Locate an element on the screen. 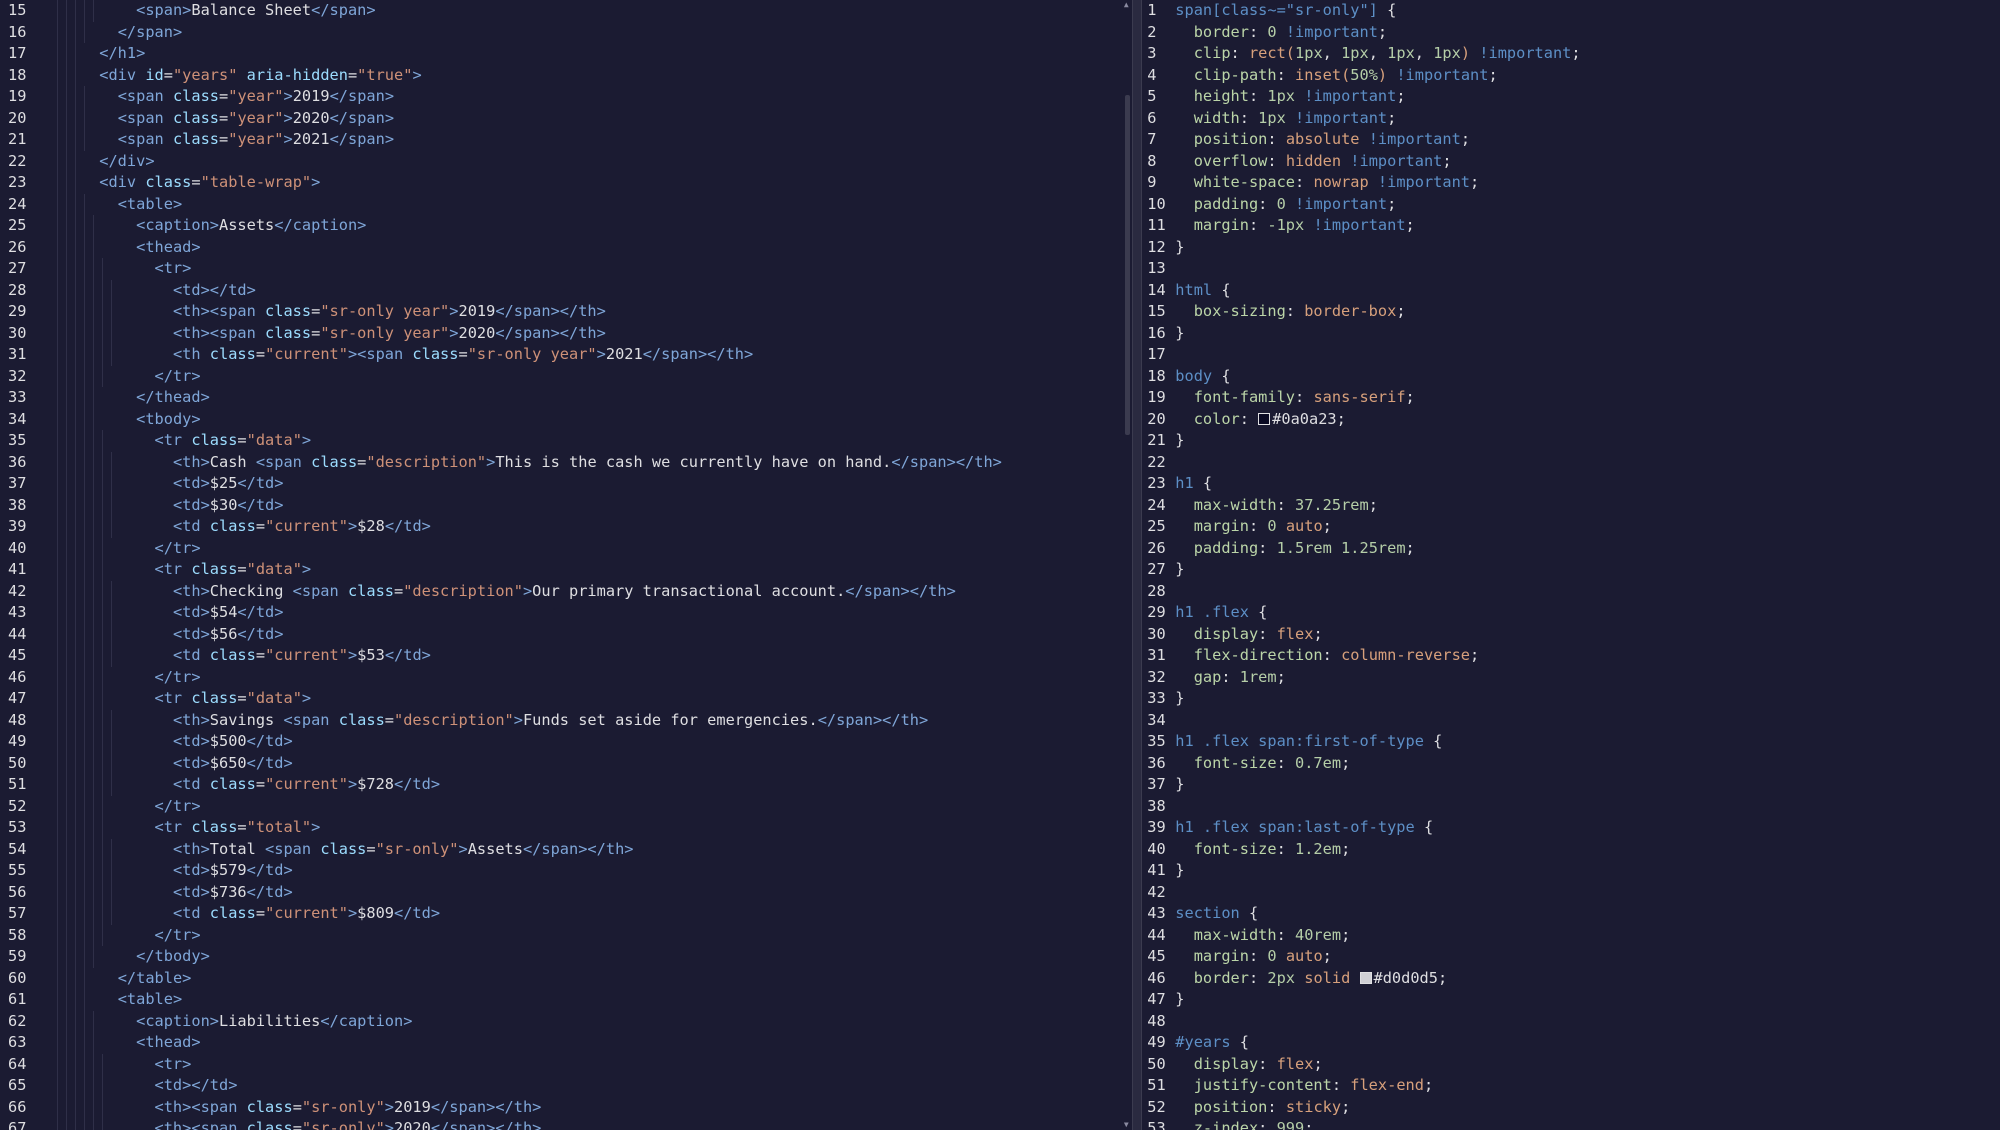  line-number: 9 is located at coordinates (1152, 182).